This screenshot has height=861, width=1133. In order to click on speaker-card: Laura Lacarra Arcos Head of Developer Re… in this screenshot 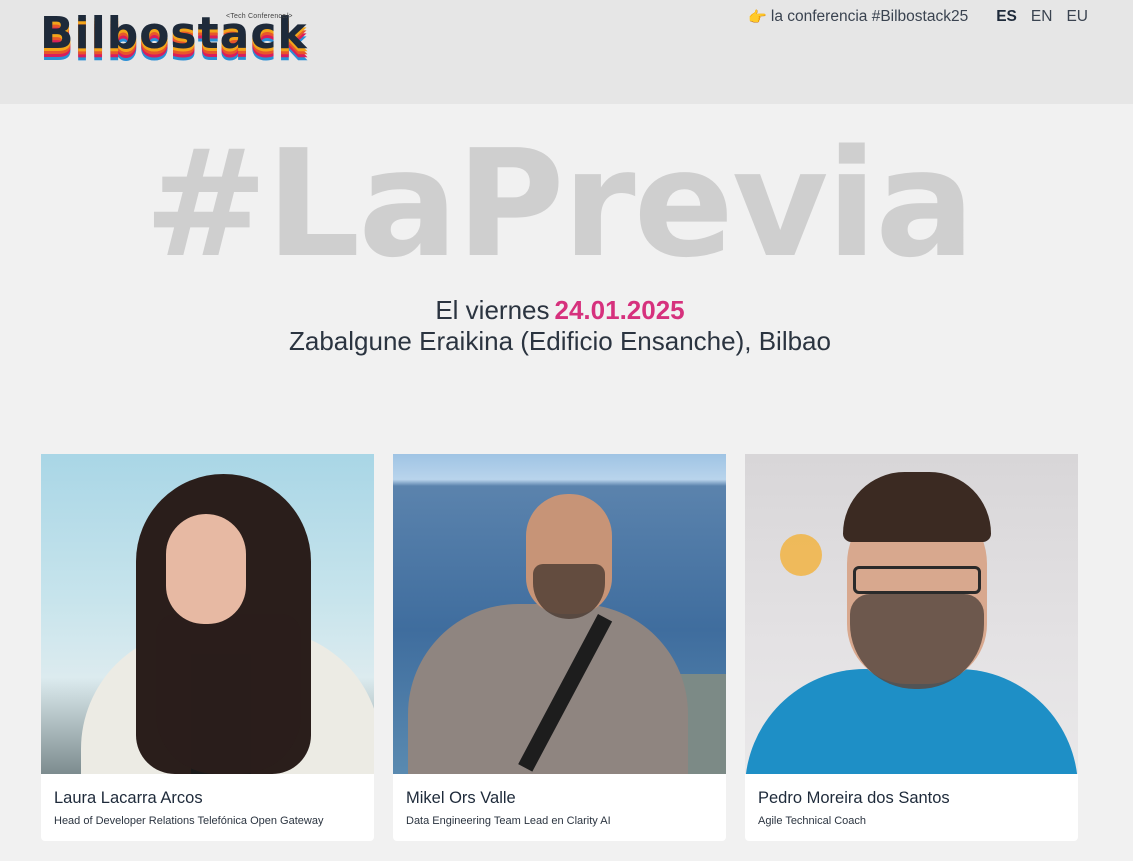, I will do `click(207, 647)`.